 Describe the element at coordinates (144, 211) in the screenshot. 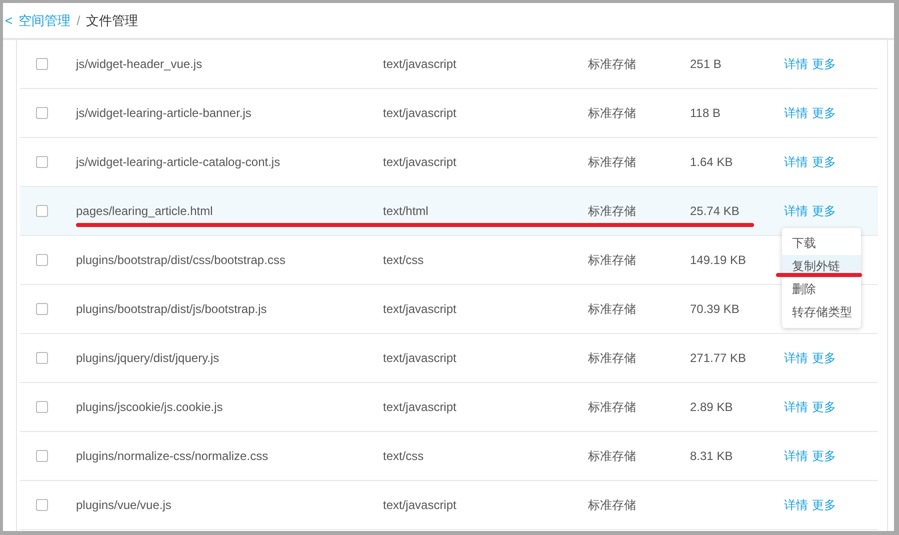

I see `file-name: pages/learing_article.html` at that location.